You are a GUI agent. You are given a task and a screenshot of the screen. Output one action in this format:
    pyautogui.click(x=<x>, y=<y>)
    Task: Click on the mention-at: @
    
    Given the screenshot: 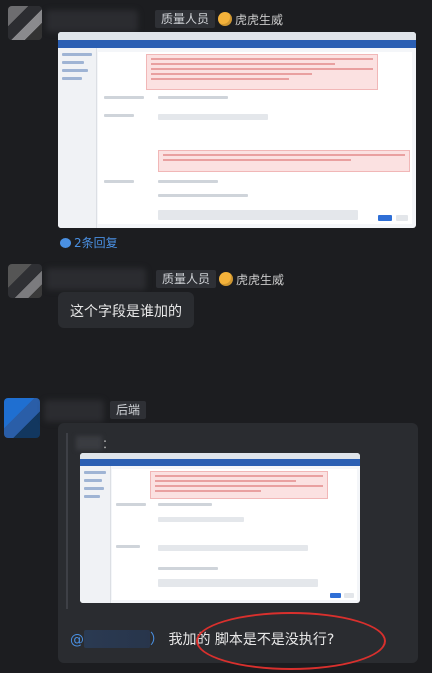 What is the action you would take?
    pyautogui.click(x=77, y=640)
    